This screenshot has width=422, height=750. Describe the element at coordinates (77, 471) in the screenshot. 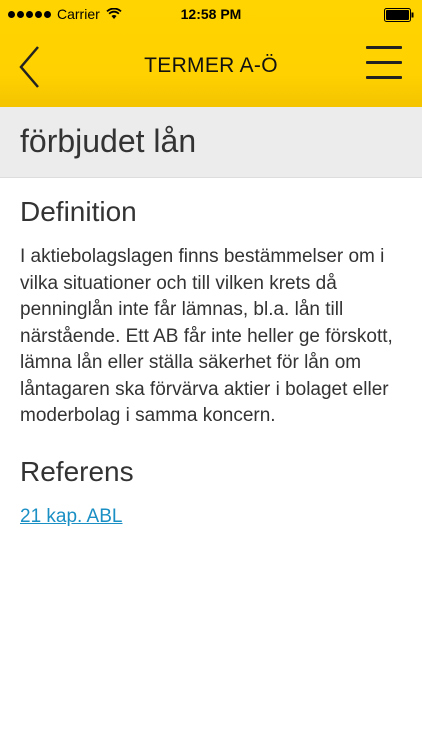

I see `reference-heading: Referens` at that location.